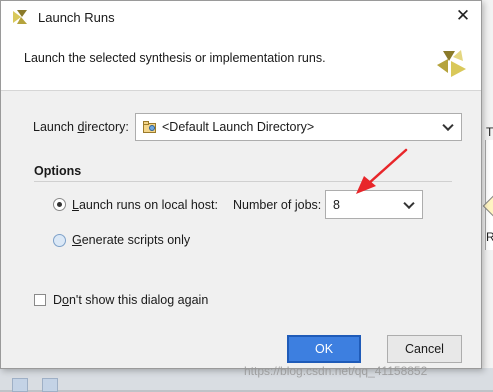 This screenshot has height=392, width=493. Describe the element at coordinates (489, 132) in the screenshot. I see `background-text-fragment: T` at that location.